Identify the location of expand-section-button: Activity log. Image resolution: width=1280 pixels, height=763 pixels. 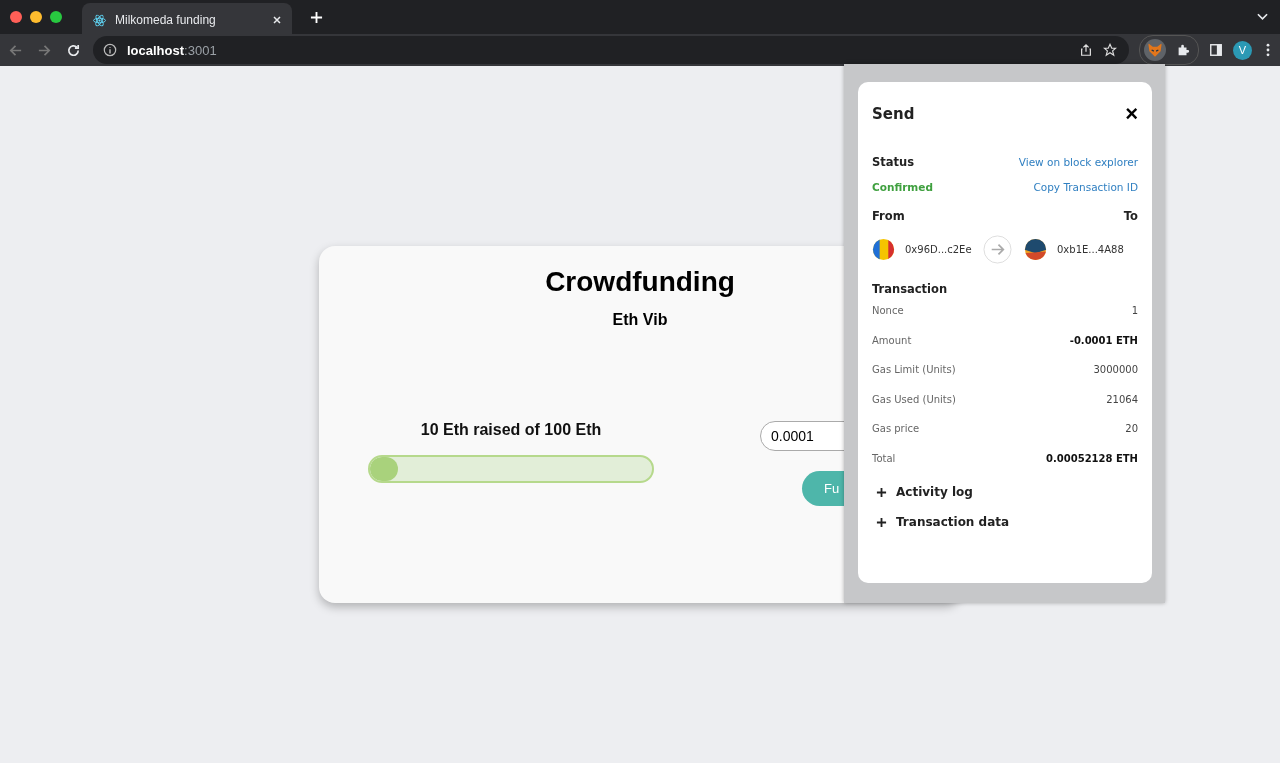
(1005, 492).